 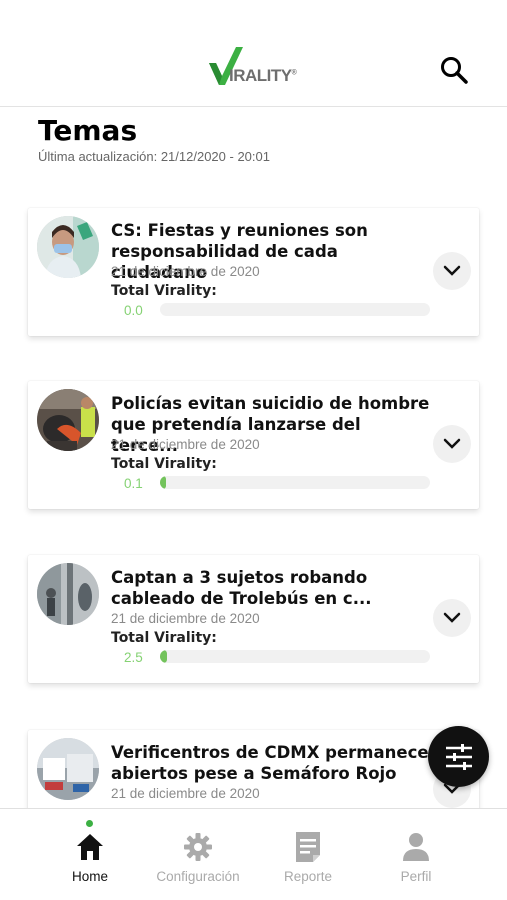 I want to click on active-indicator, so click(x=89, y=823).